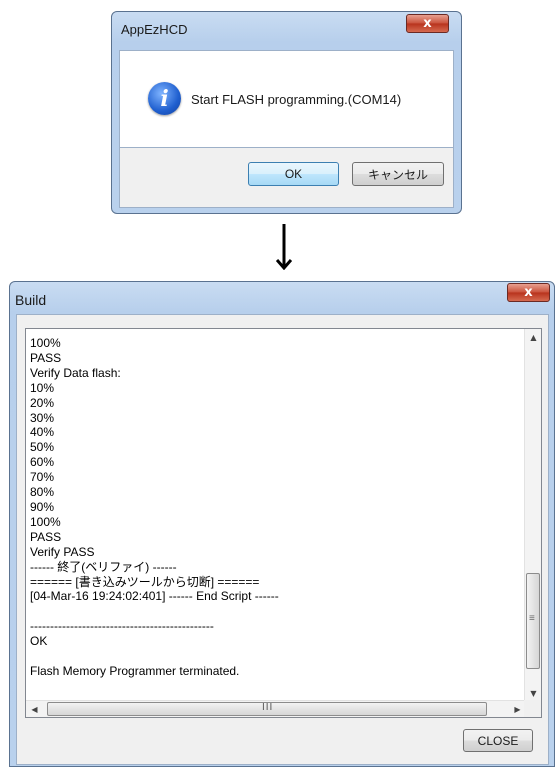 This screenshot has height=767, width=555. I want to click on grip-icon: III, so click(268, 707).